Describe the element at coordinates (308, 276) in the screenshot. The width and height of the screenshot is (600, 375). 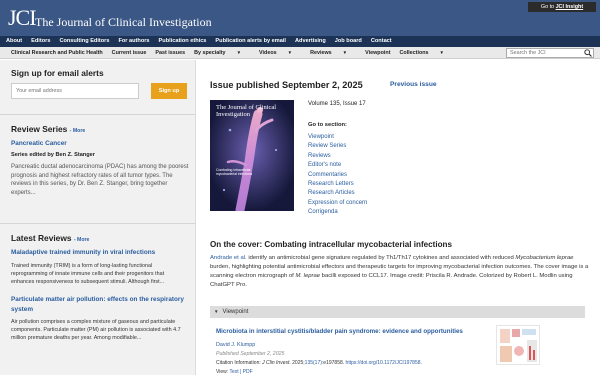
I see `cover-text-italic-2: M. leprae` at that location.